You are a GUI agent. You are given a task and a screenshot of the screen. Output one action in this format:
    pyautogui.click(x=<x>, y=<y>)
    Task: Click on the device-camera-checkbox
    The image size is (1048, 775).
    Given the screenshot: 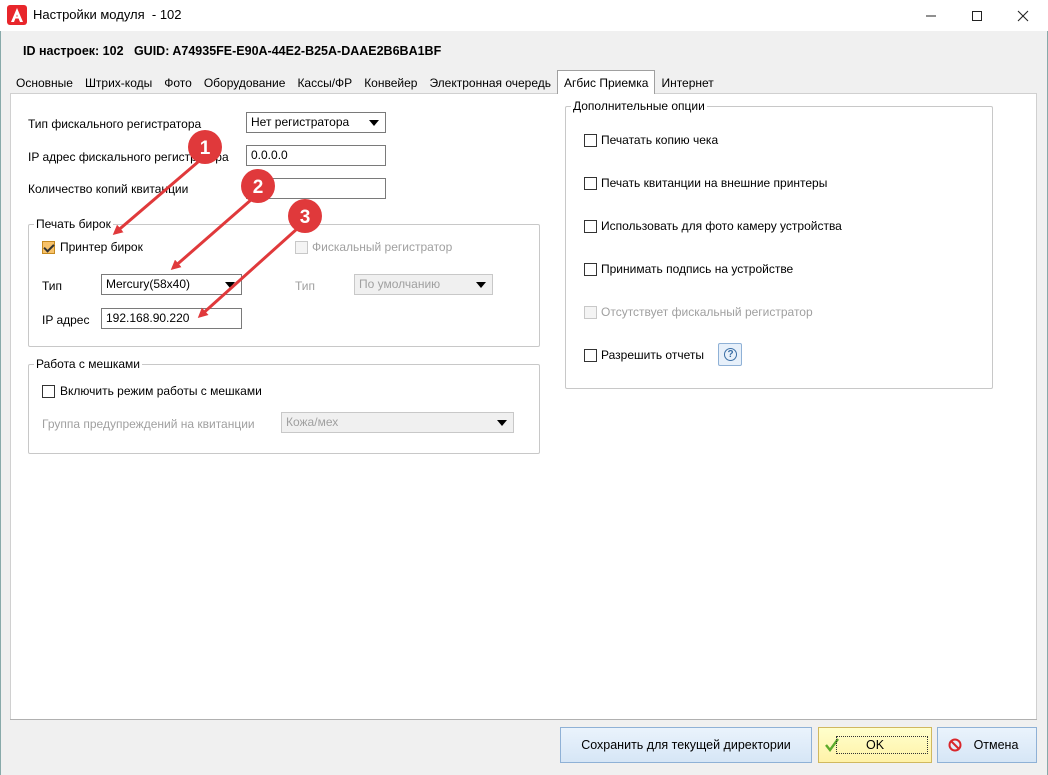 What is the action you would take?
    pyautogui.click(x=590, y=226)
    